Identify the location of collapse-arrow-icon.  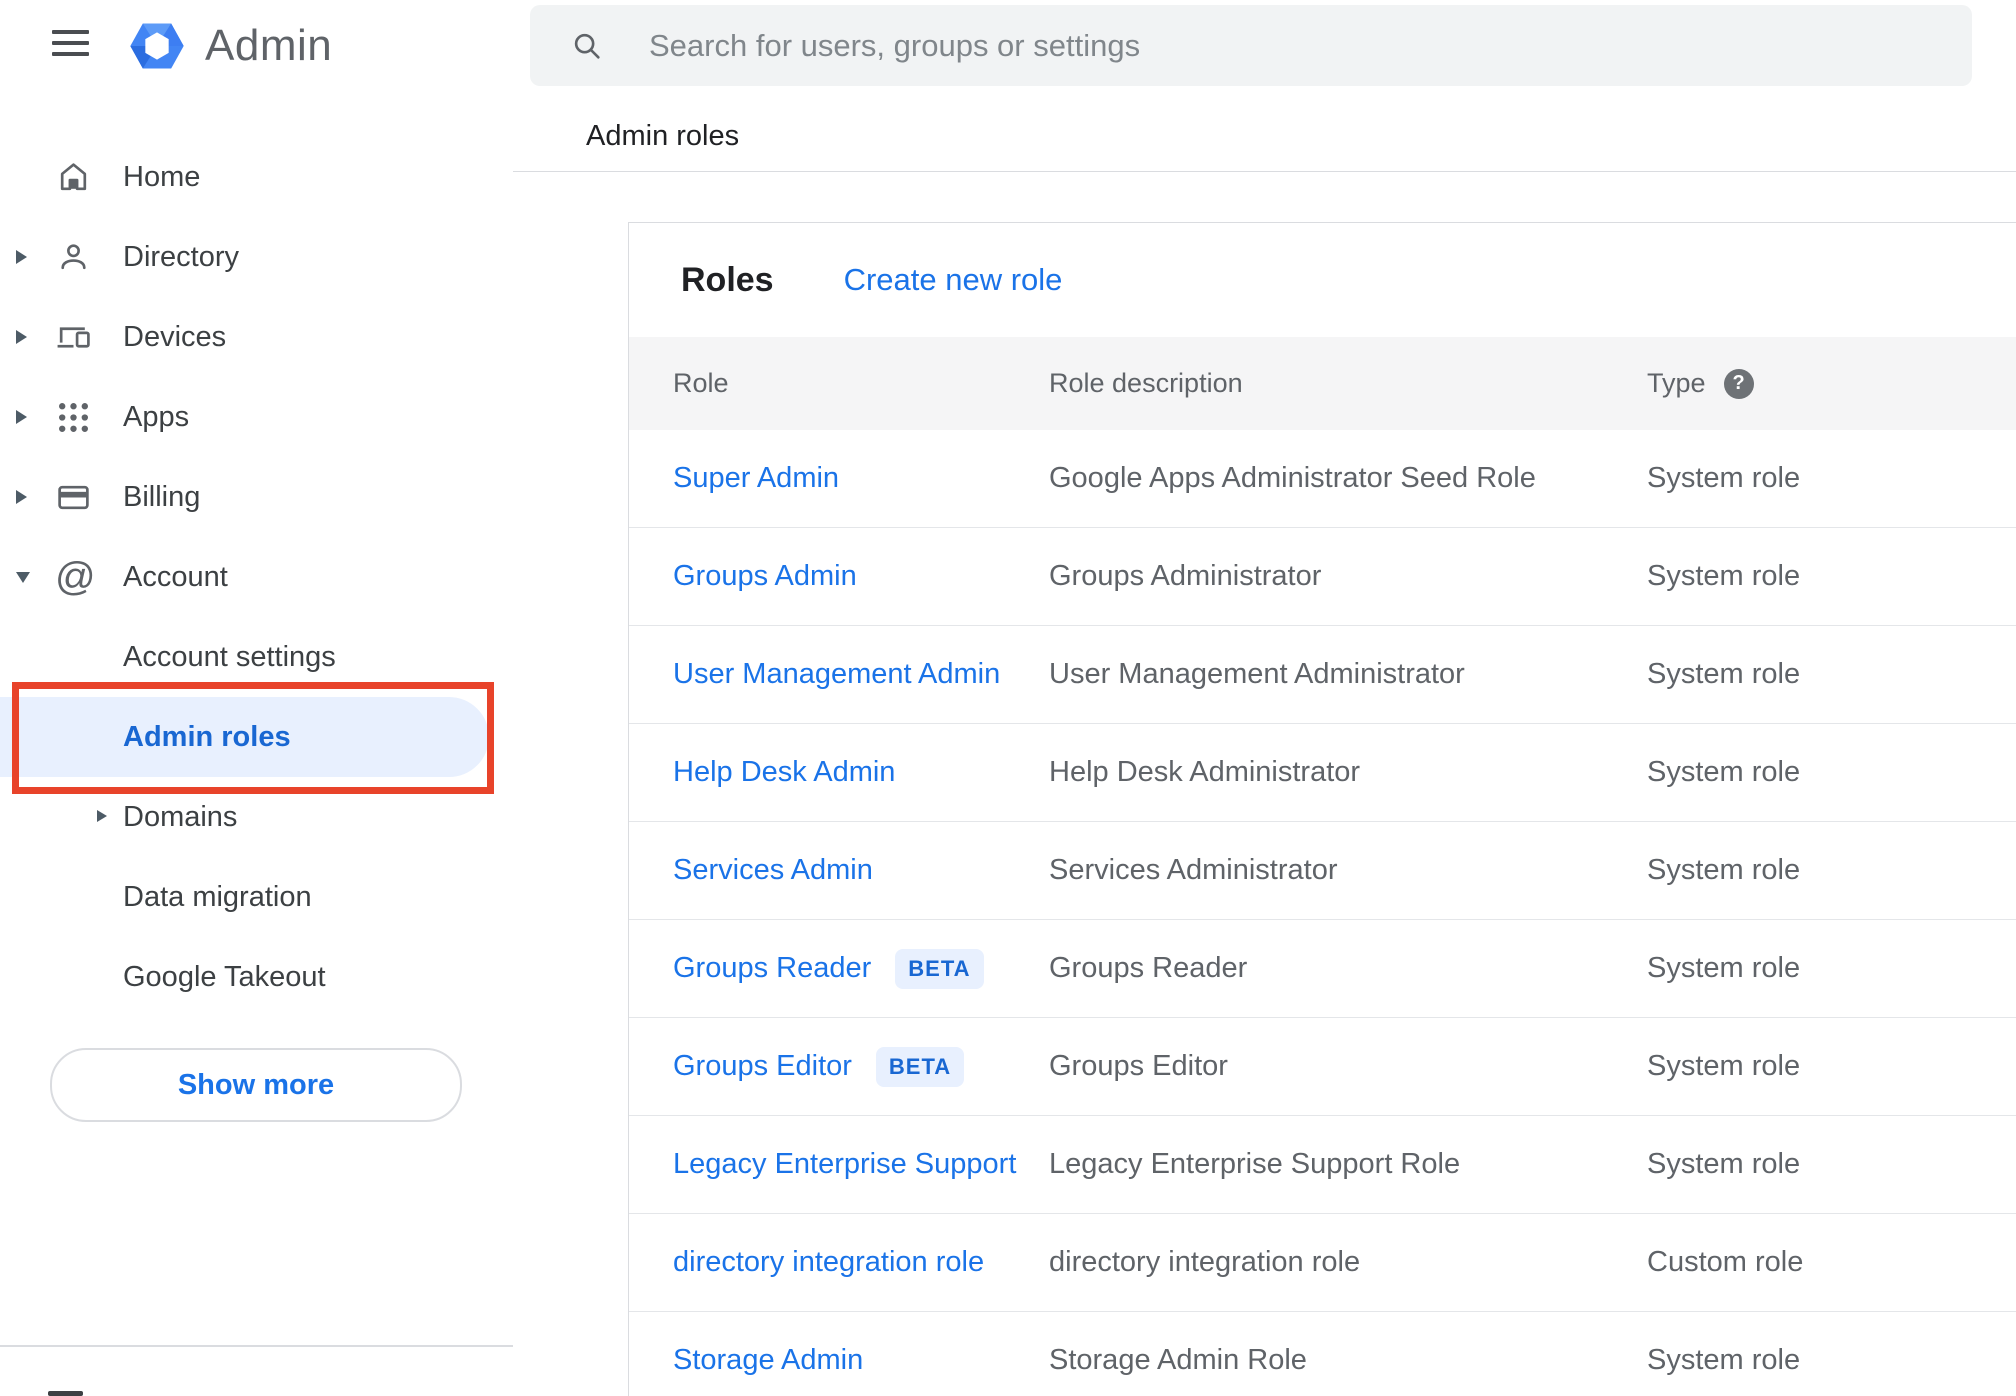
(23, 577).